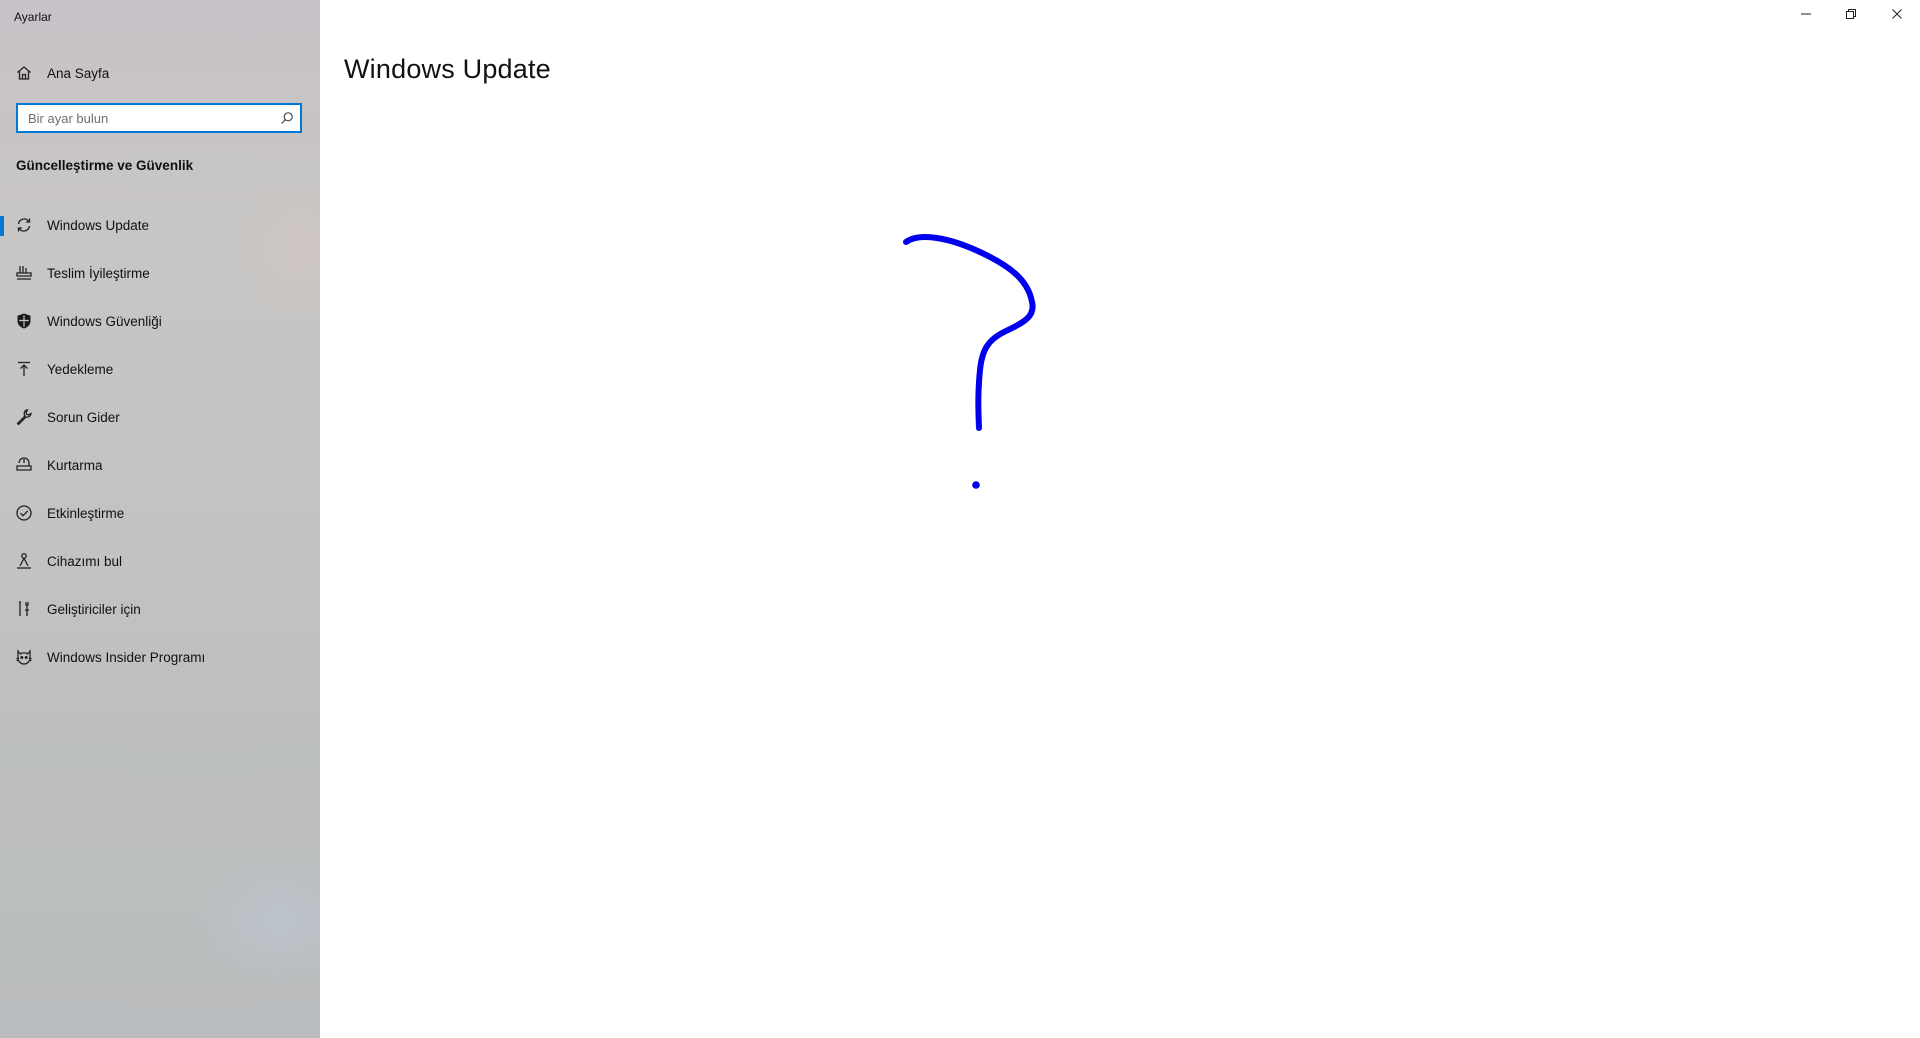 This screenshot has width=1920, height=1038. What do you see at coordinates (24, 465) in the screenshot?
I see `recovery-icon` at bounding box center [24, 465].